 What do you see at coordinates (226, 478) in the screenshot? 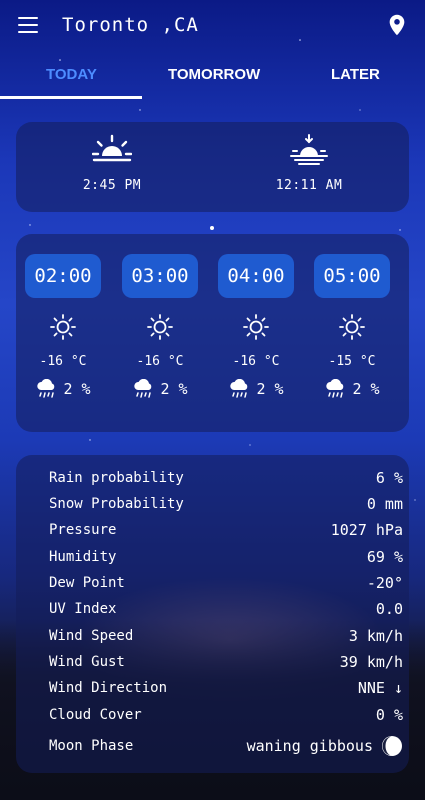
I see `detail-row-rain-probability: Rain probability 6 %` at bounding box center [226, 478].